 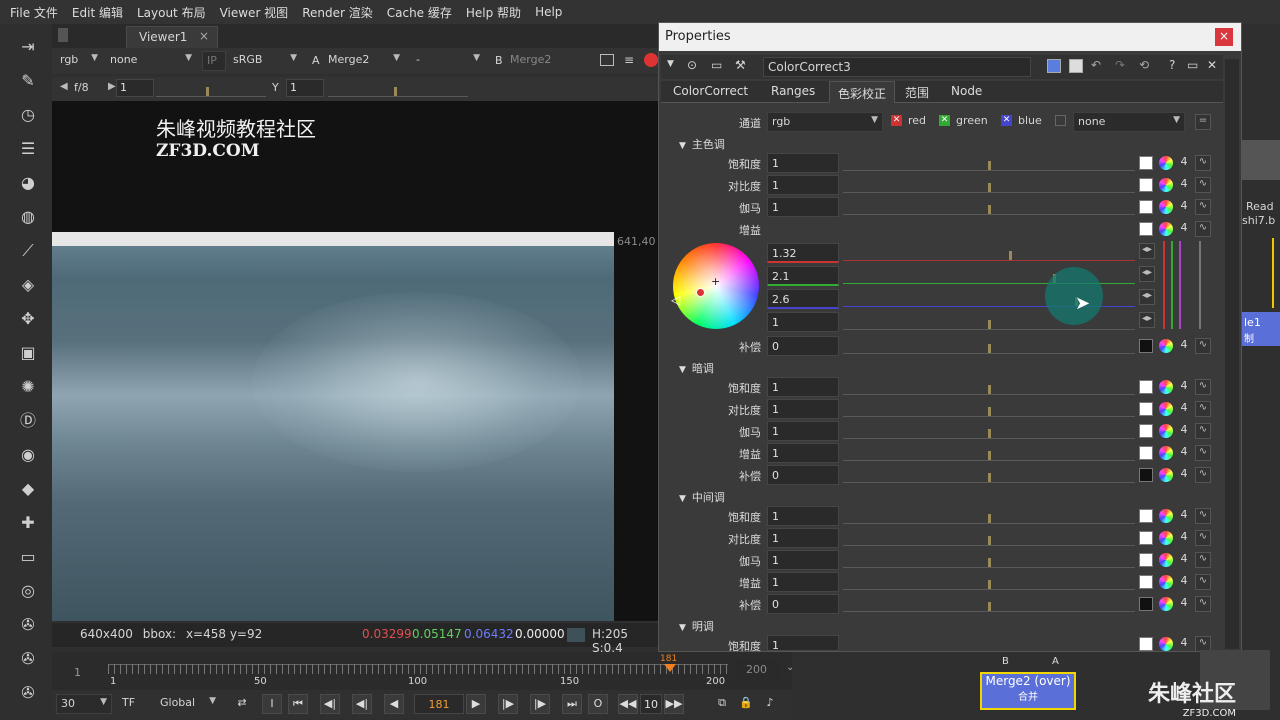 What do you see at coordinates (439, 704) in the screenshot?
I see `current-frame-field: 181` at bounding box center [439, 704].